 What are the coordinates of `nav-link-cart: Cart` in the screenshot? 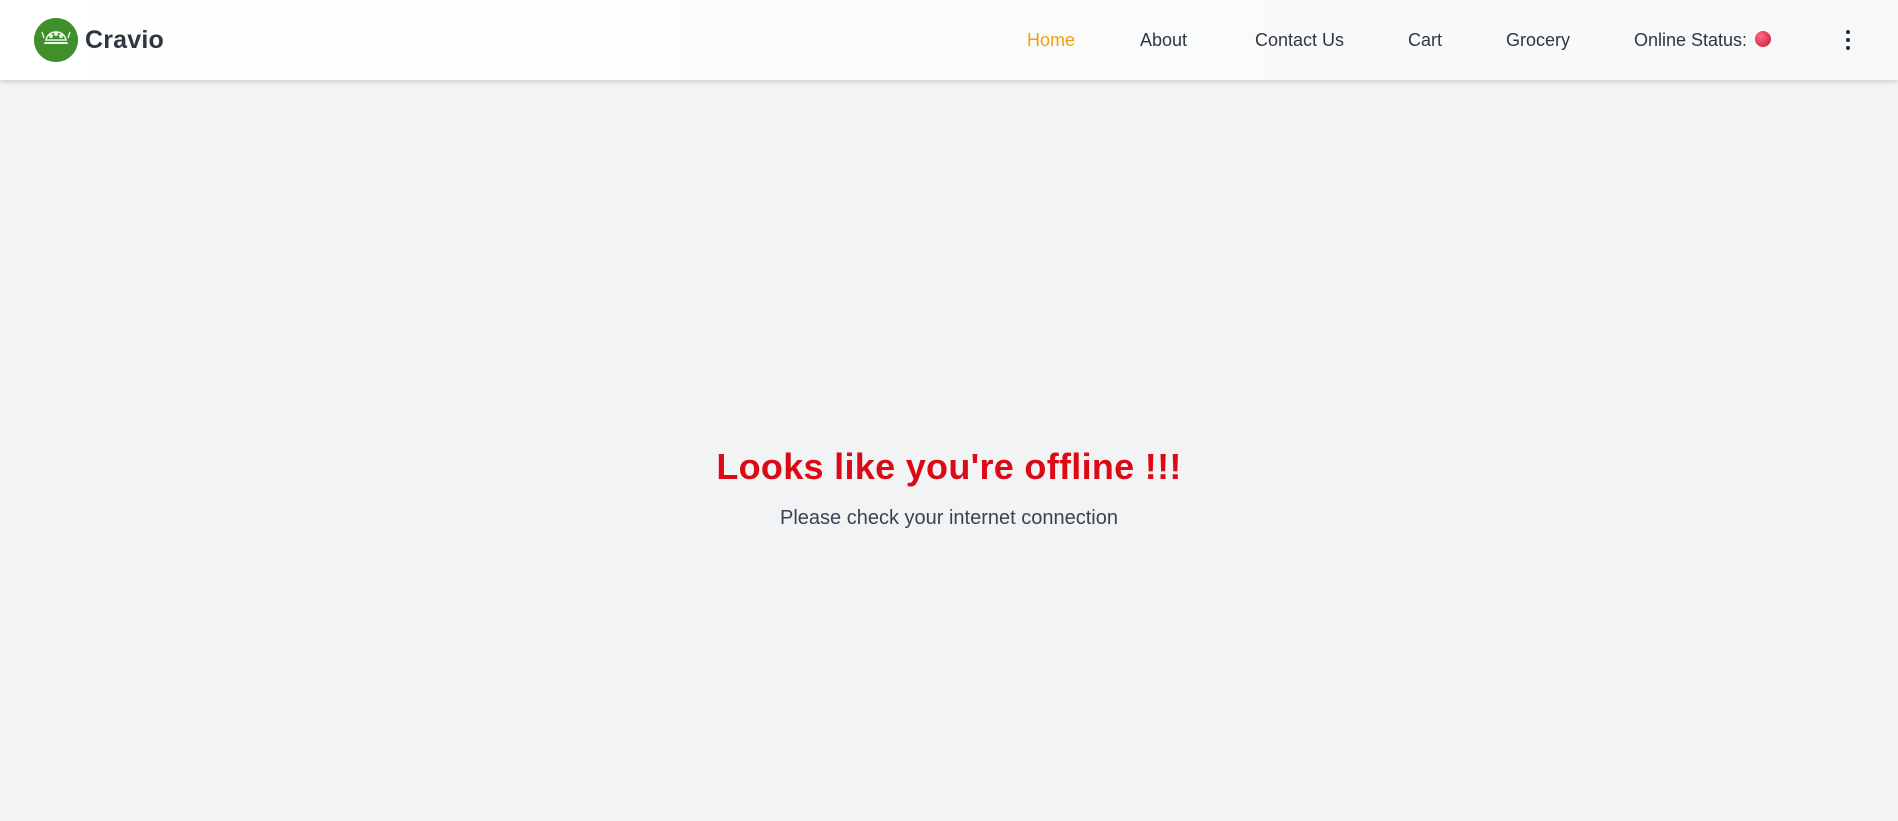 It's located at (1425, 40).